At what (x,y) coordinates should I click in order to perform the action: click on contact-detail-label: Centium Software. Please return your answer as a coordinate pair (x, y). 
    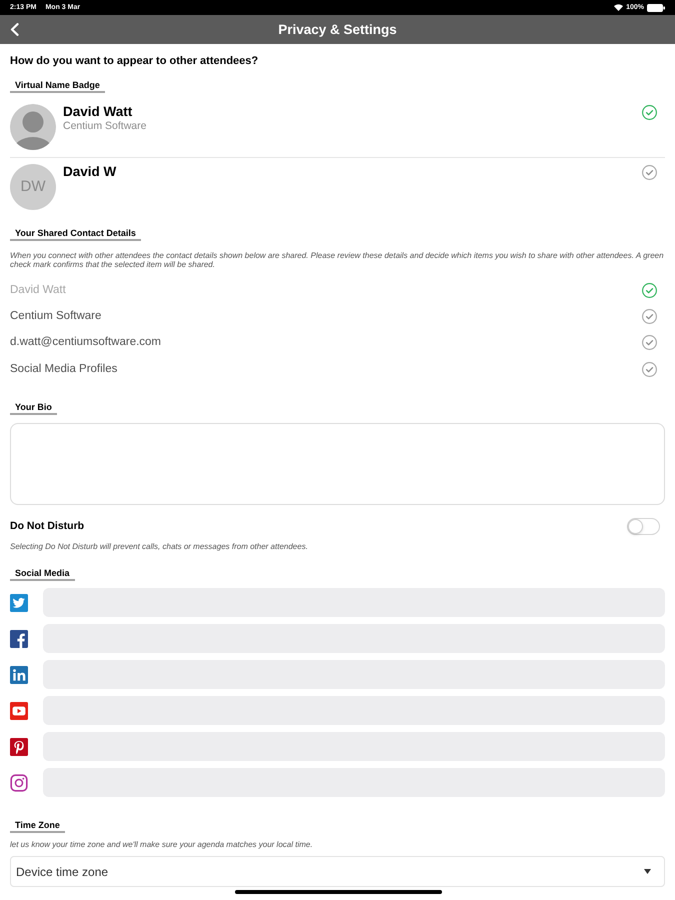
    Looking at the image, I should click on (56, 316).